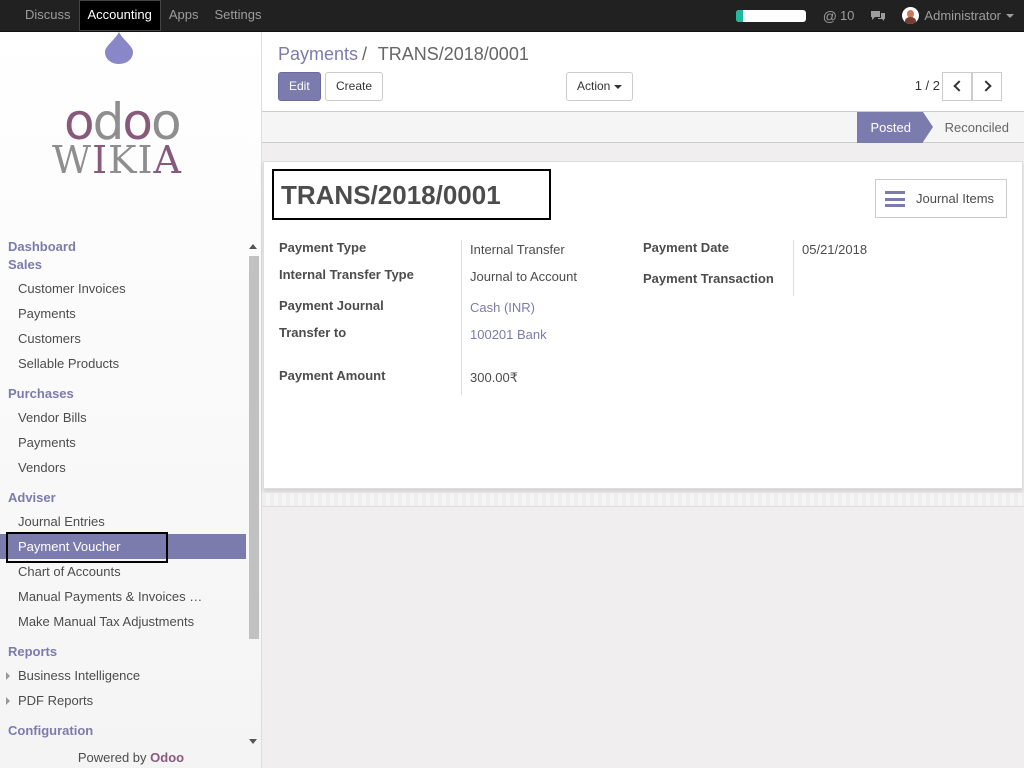 This screenshot has height=768, width=1024. I want to click on app-menu: Discuss Accounting Apps Settings, so click(143, 15).